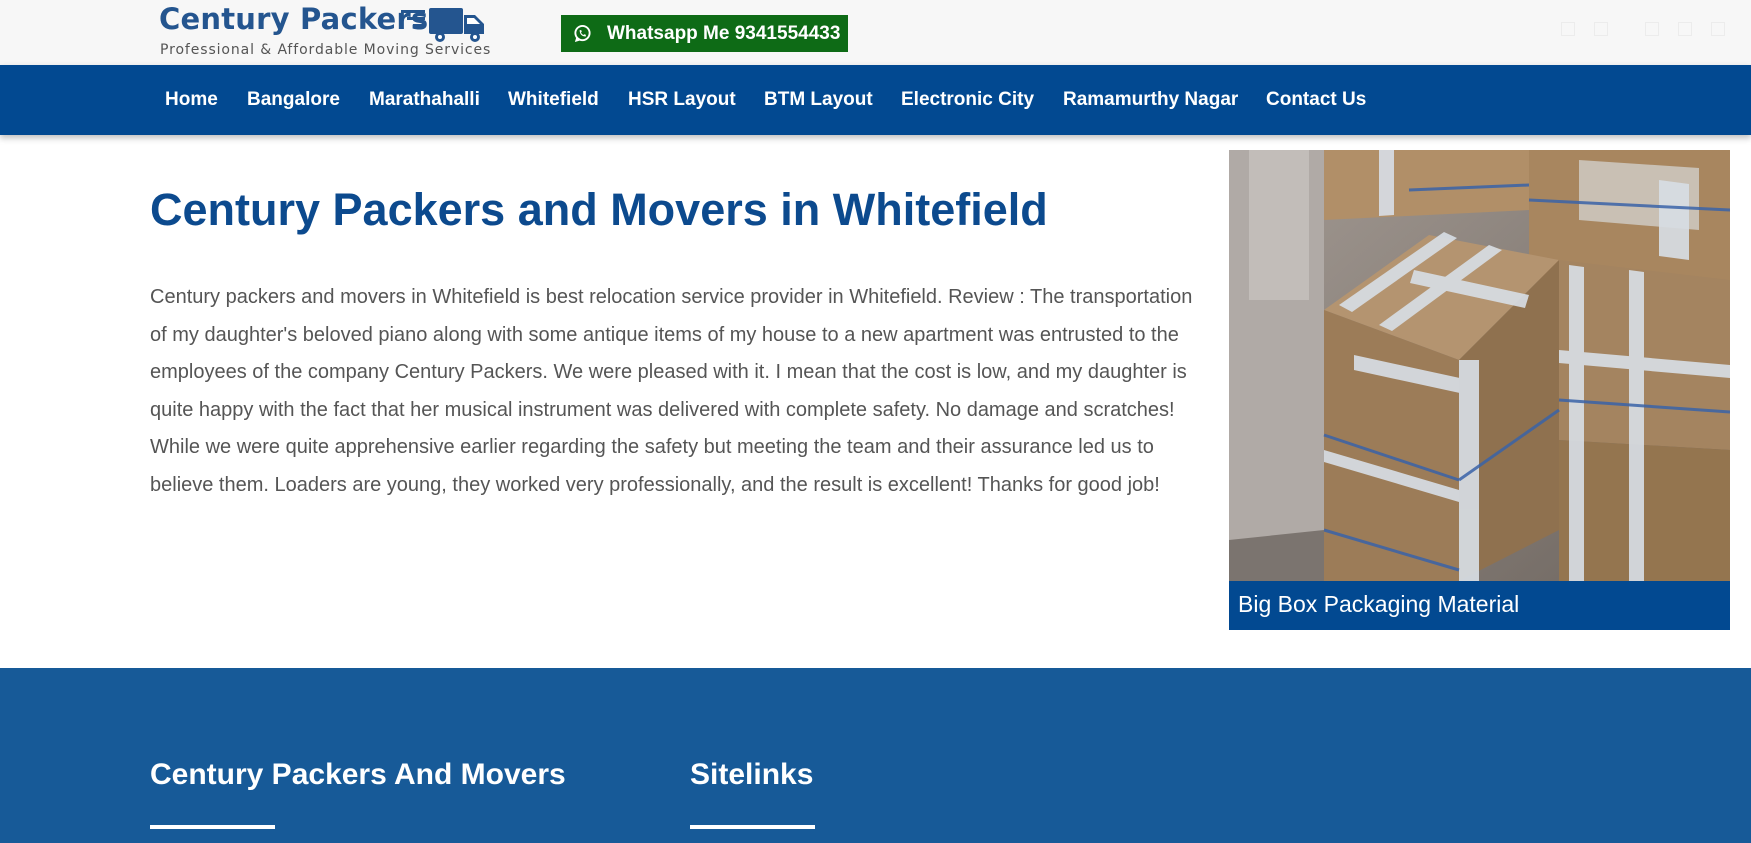  What do you see at coordinates (967, 100) in the screenshot?
I see `nav-item-electronic-city: Electronic City` at bounding box center [967, 100].